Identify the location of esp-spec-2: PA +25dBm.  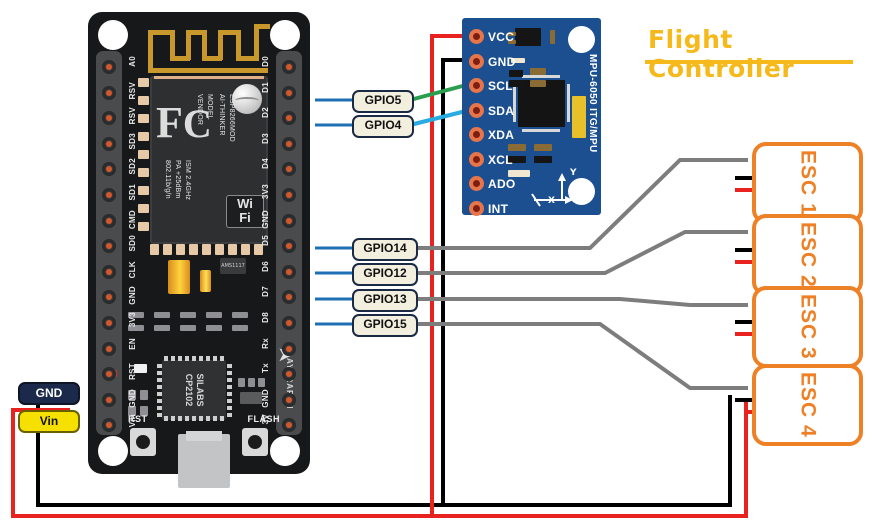
(177, 179).